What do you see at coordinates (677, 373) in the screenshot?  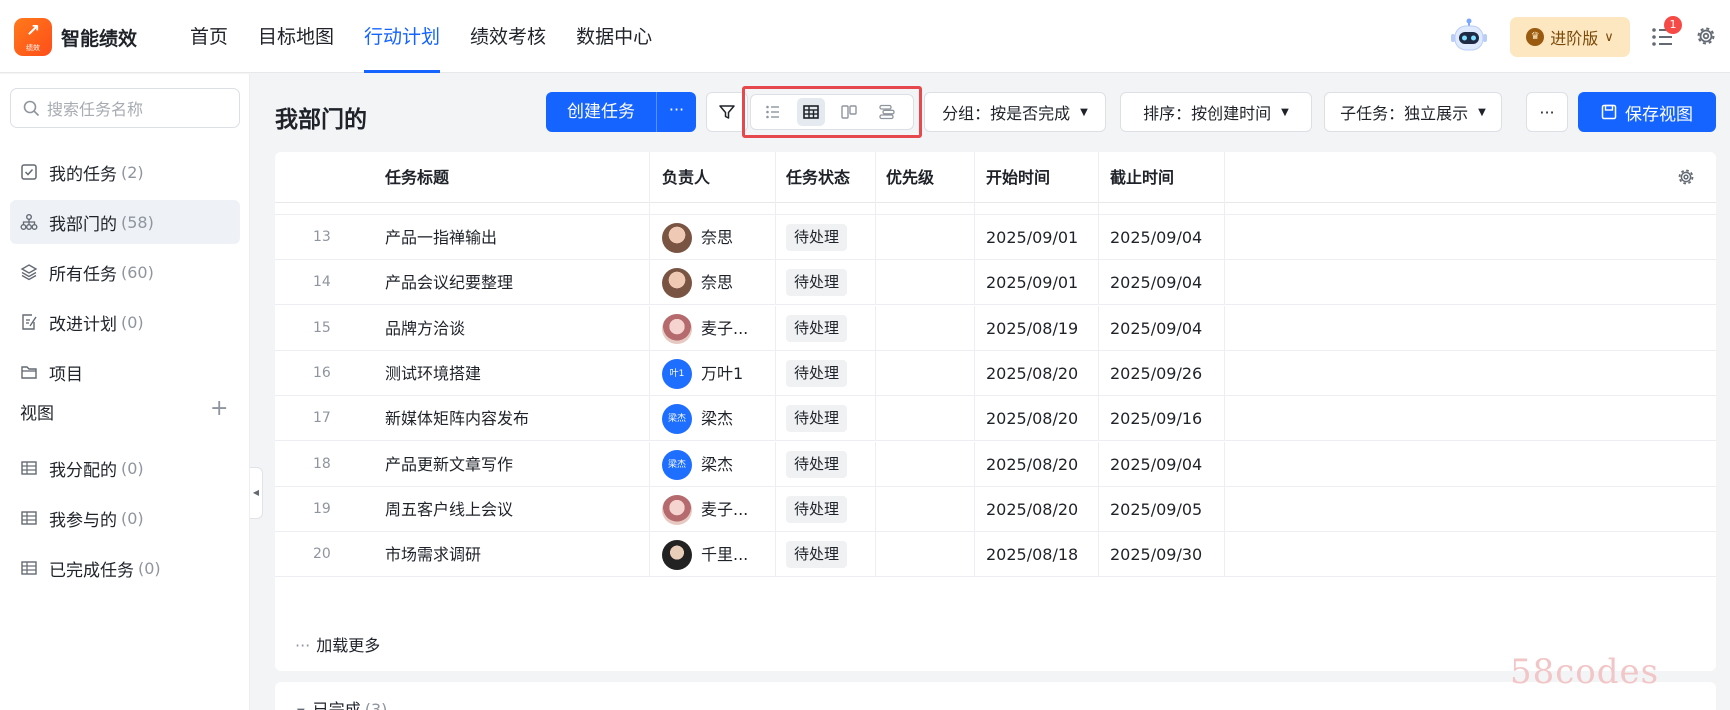 I see `owner-avatar: 叶1` at bounding box center [677, 373].